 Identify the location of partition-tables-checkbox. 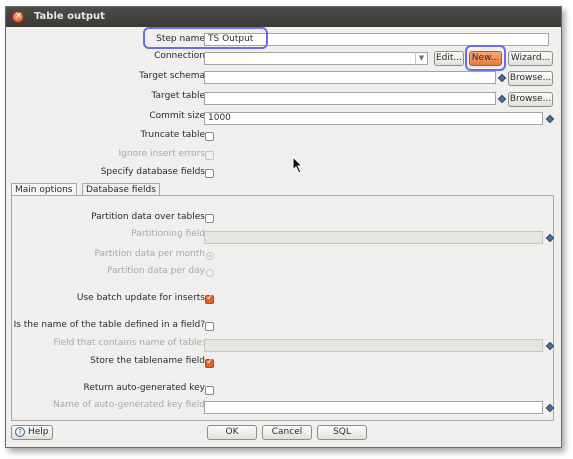
(209, 218).